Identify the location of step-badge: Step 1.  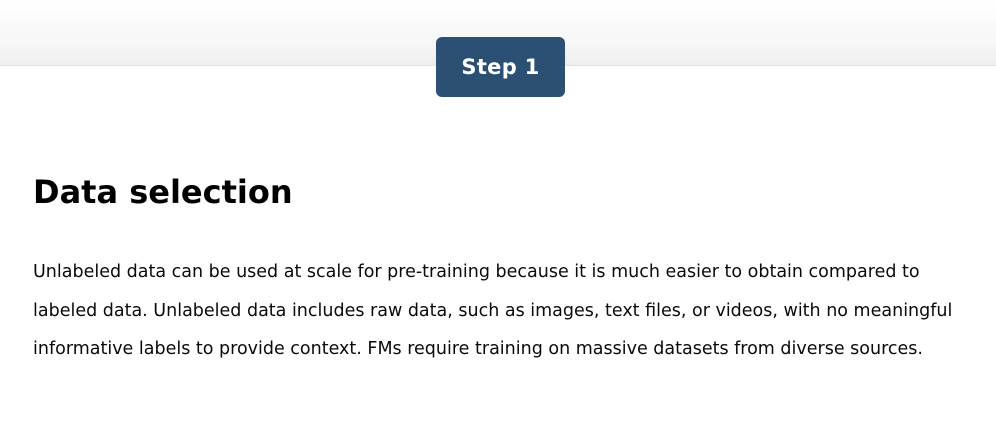
(500, 67).